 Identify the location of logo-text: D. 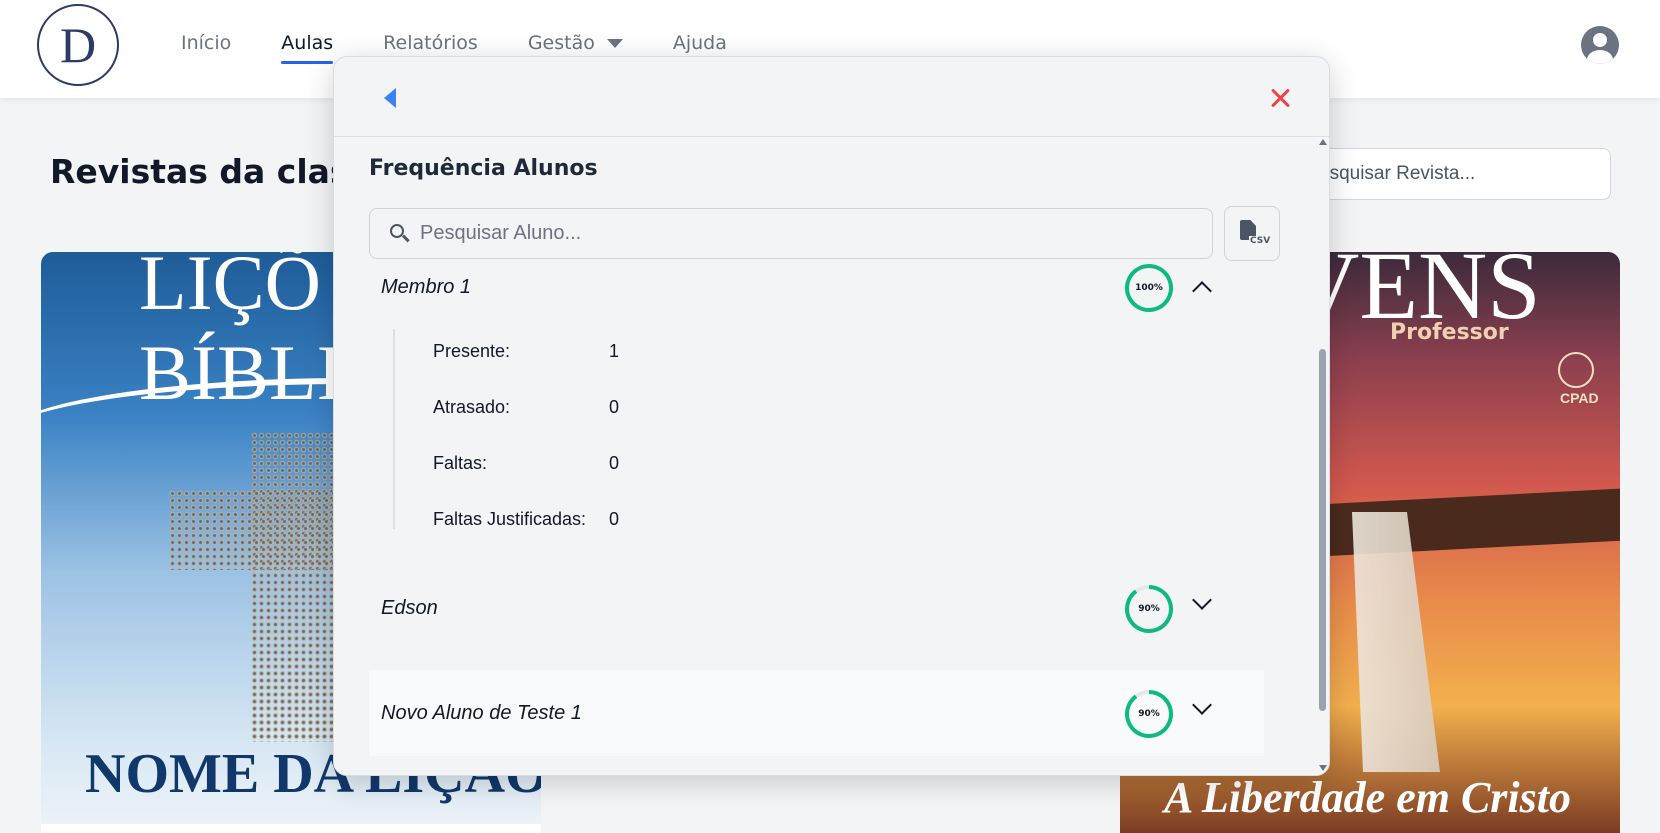
(78, 45).